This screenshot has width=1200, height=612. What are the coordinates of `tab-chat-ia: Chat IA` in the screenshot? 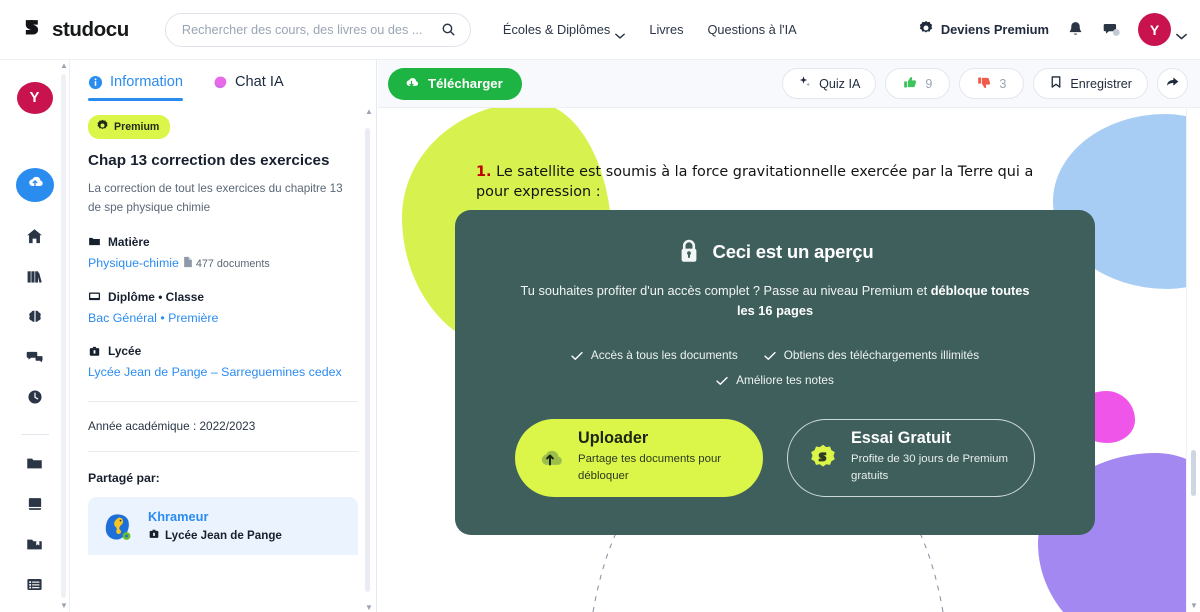 It's located at (248, 87).